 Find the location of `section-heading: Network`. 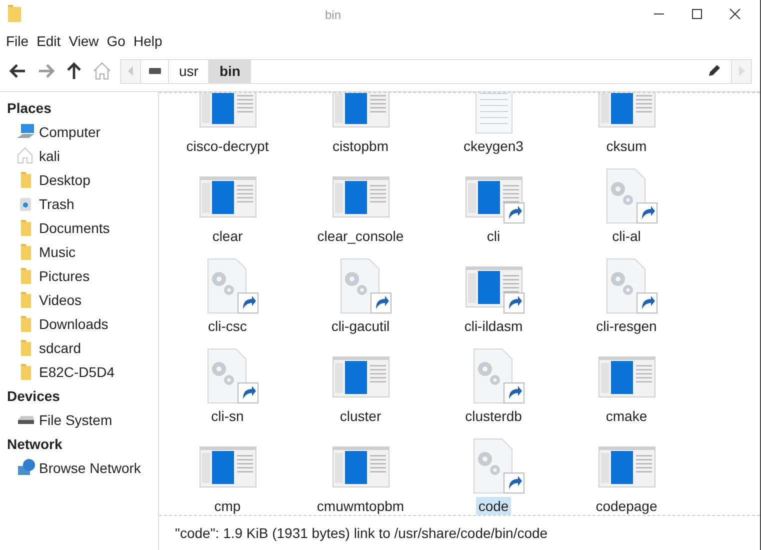

section-heading: Network is located at coordinates (35, 444).